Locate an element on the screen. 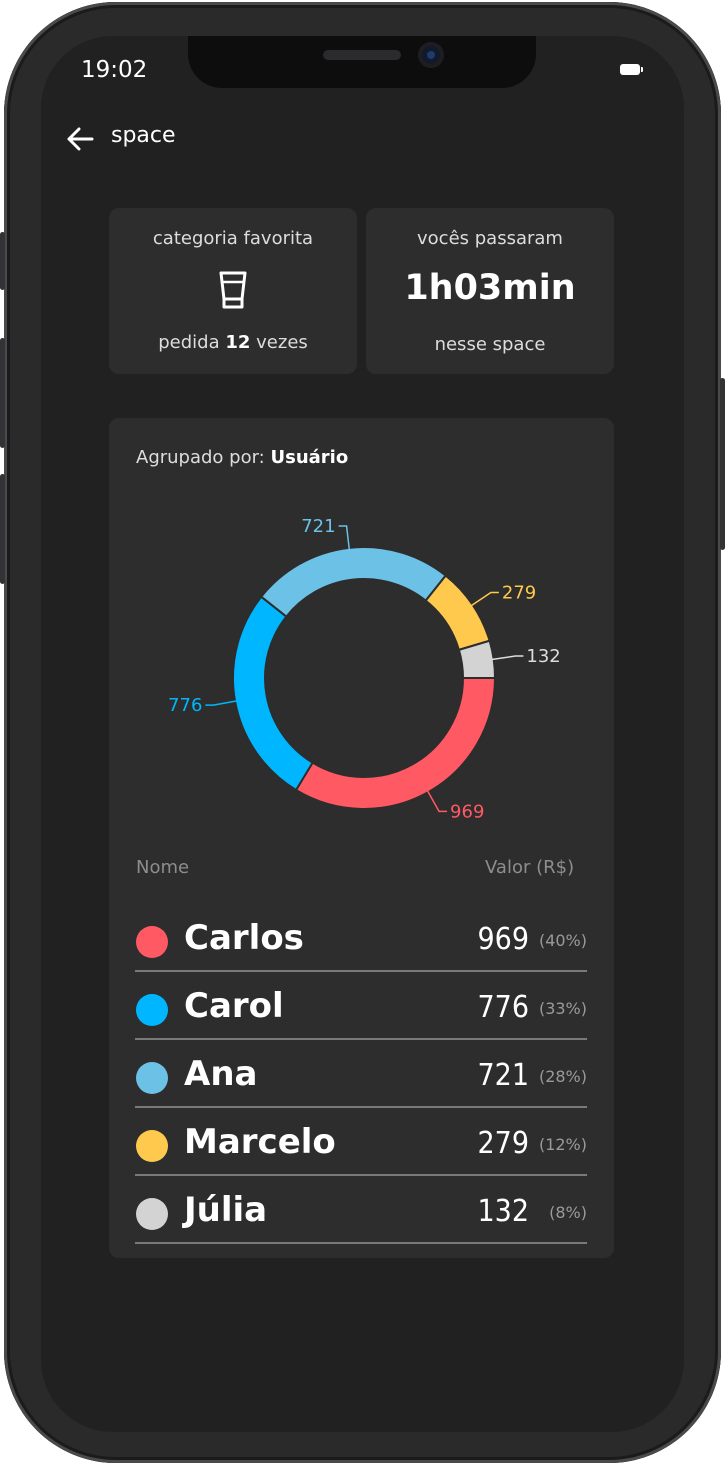 The height and width of the screenshot is (1467, 725). time-spent-value: 1h03min is located at coordinates (490, 288).